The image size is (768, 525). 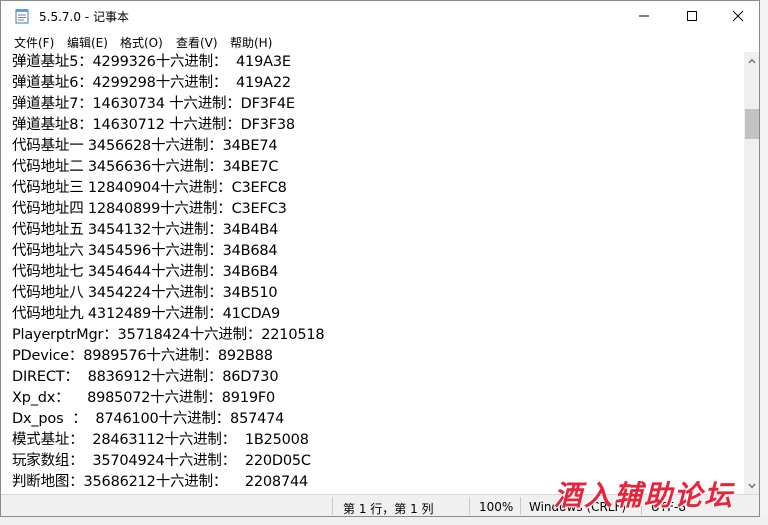 What do you see at coordinates (141, 42) in the screenshot?
I see `menu-format: 格式(O)` at bounding box center [141, 42].